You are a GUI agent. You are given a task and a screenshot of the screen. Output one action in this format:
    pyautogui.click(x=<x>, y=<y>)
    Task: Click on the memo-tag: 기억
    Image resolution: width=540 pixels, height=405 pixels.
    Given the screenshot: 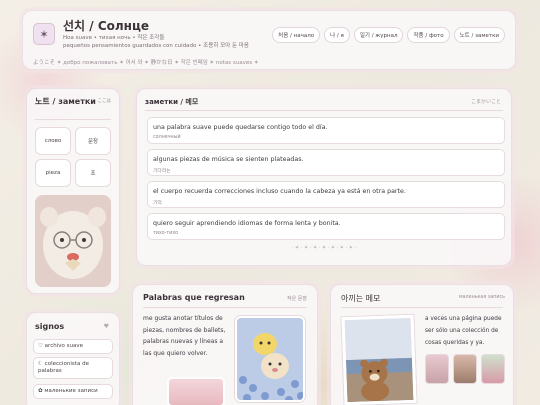 What is the action you would take?
    pyautogui.click(x=157, y=203)
    